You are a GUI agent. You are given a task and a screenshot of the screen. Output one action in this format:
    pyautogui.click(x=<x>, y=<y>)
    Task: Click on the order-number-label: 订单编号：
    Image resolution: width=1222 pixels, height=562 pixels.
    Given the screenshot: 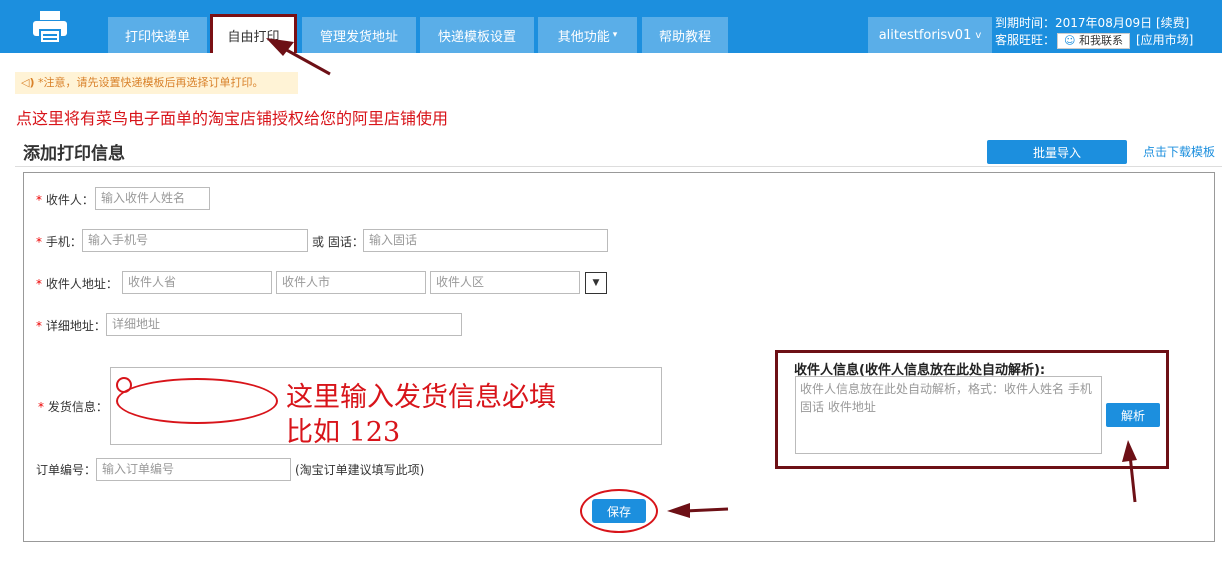 What is the action you would take?
    pyautogui.click(x=66, y=470)
    